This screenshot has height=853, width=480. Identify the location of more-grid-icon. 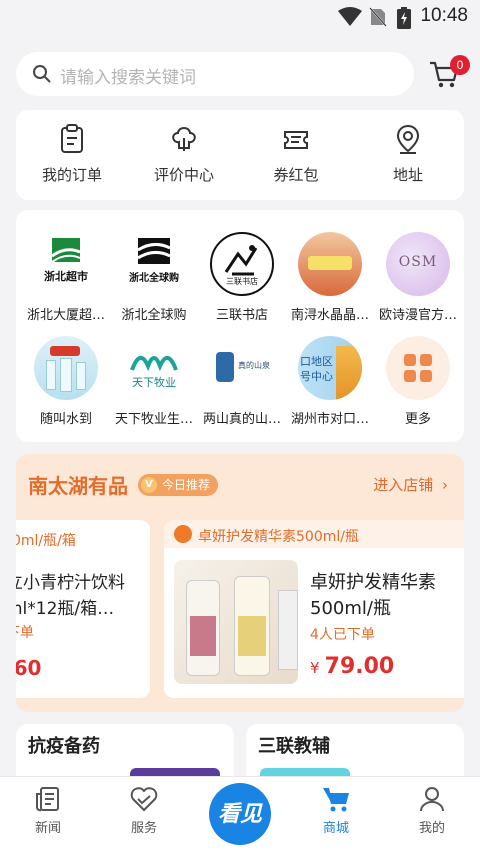
(418, 368).